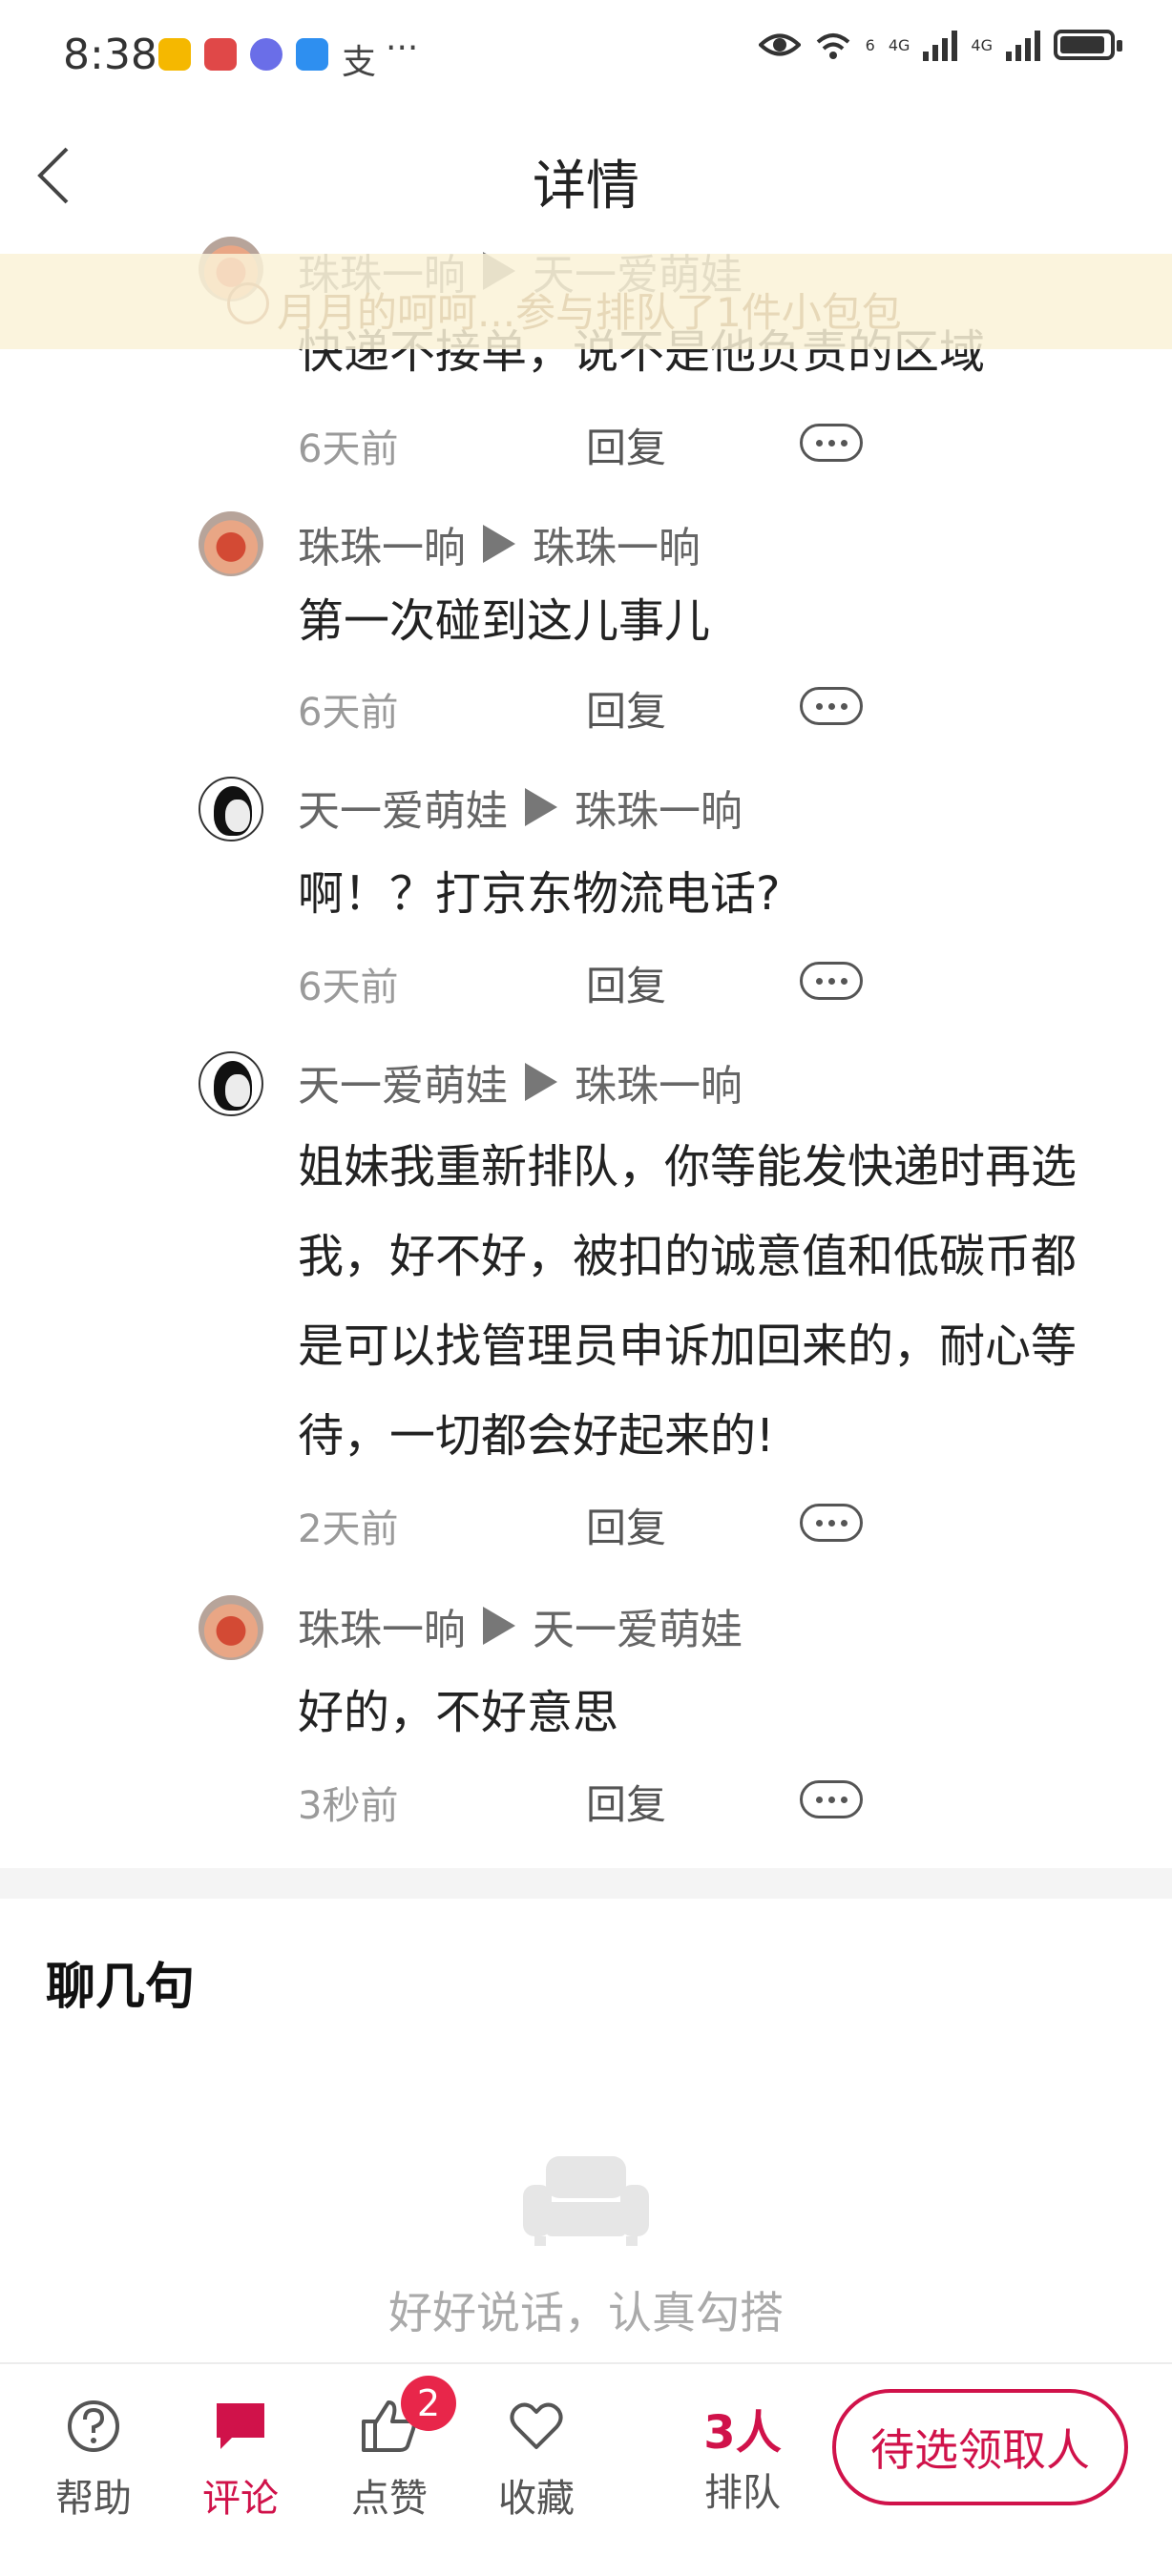 The image size is (1172, 2576). Describe the element at coordinates (1088, 45) in the screenshot. I see `battery-icon` at that location.